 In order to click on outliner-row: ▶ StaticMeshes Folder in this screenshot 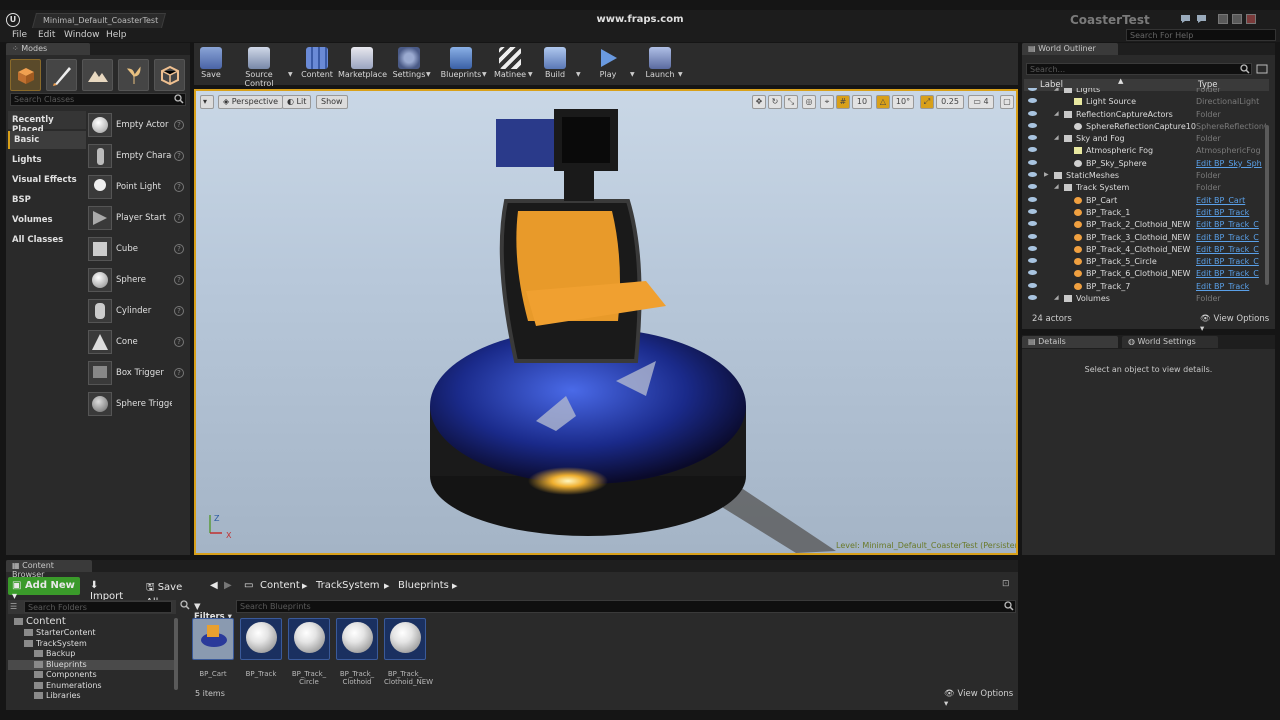, I will do `click(1146, 176)`.